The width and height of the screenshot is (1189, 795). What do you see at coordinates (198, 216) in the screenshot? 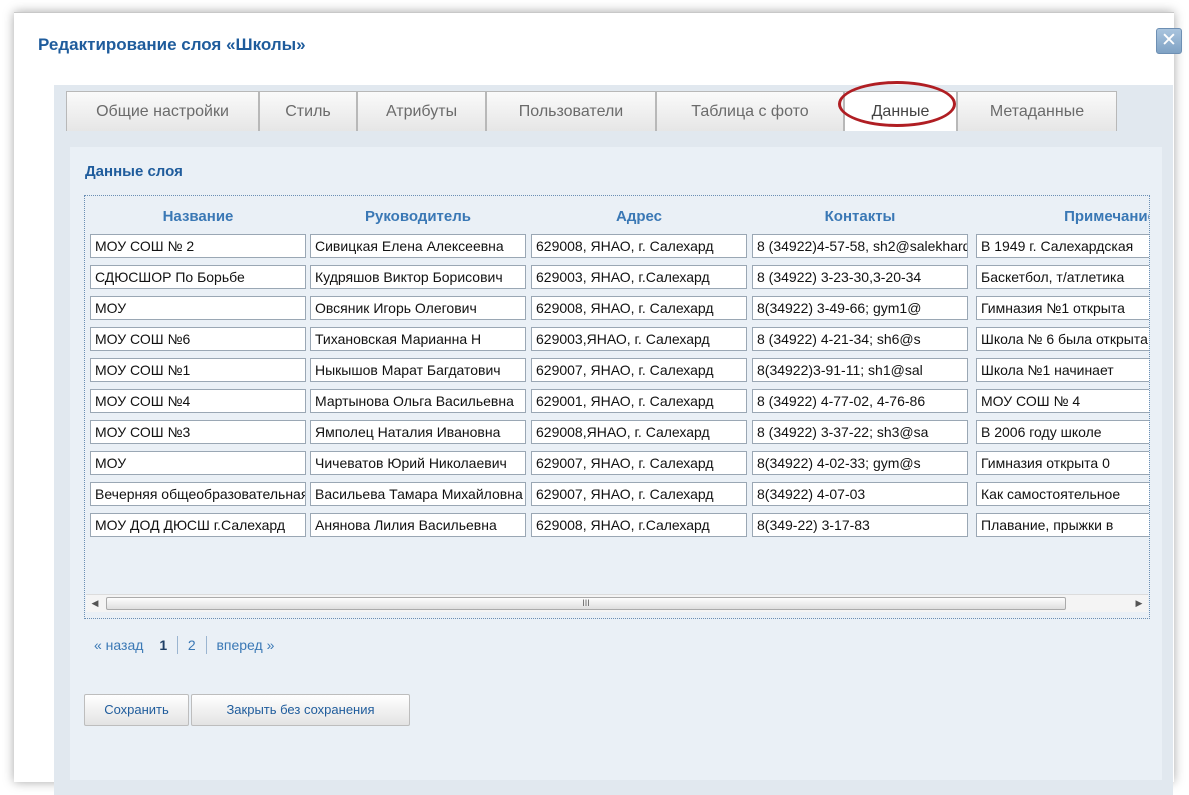
I see `column-header-name: Название` at bounding box center [198, 216].